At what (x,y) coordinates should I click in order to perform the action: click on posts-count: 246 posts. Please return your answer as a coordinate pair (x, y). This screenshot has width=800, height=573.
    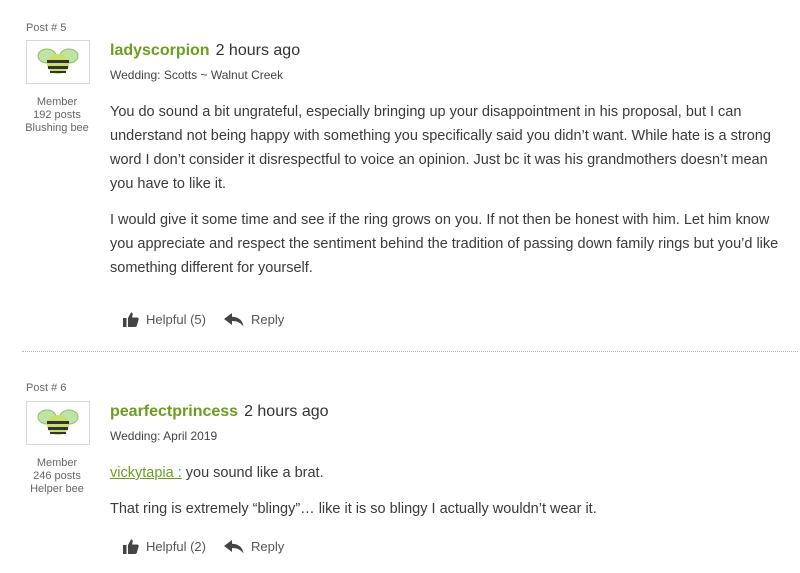
    Looking at the image, I should click on (57, 476).